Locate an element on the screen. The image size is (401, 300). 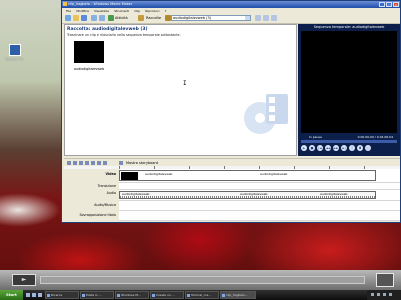
window-title: clip_hogbelo - Windows Movie Maker is located at coordinates (100, 4).